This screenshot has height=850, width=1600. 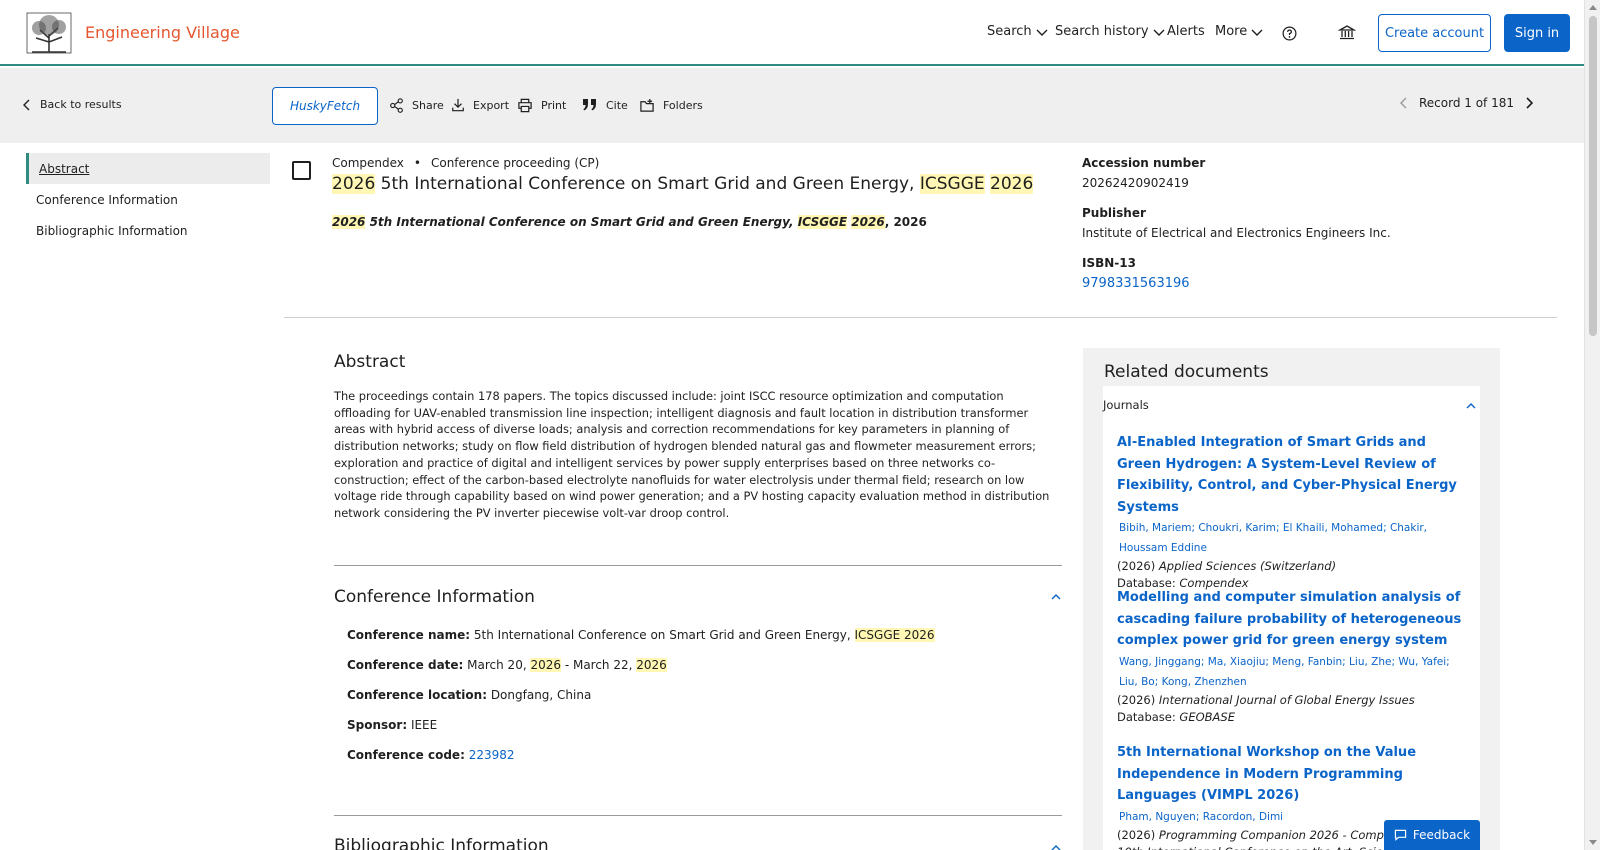 I want to click on document-type: Conference proceeding (CP), so click(x=515, y=163).